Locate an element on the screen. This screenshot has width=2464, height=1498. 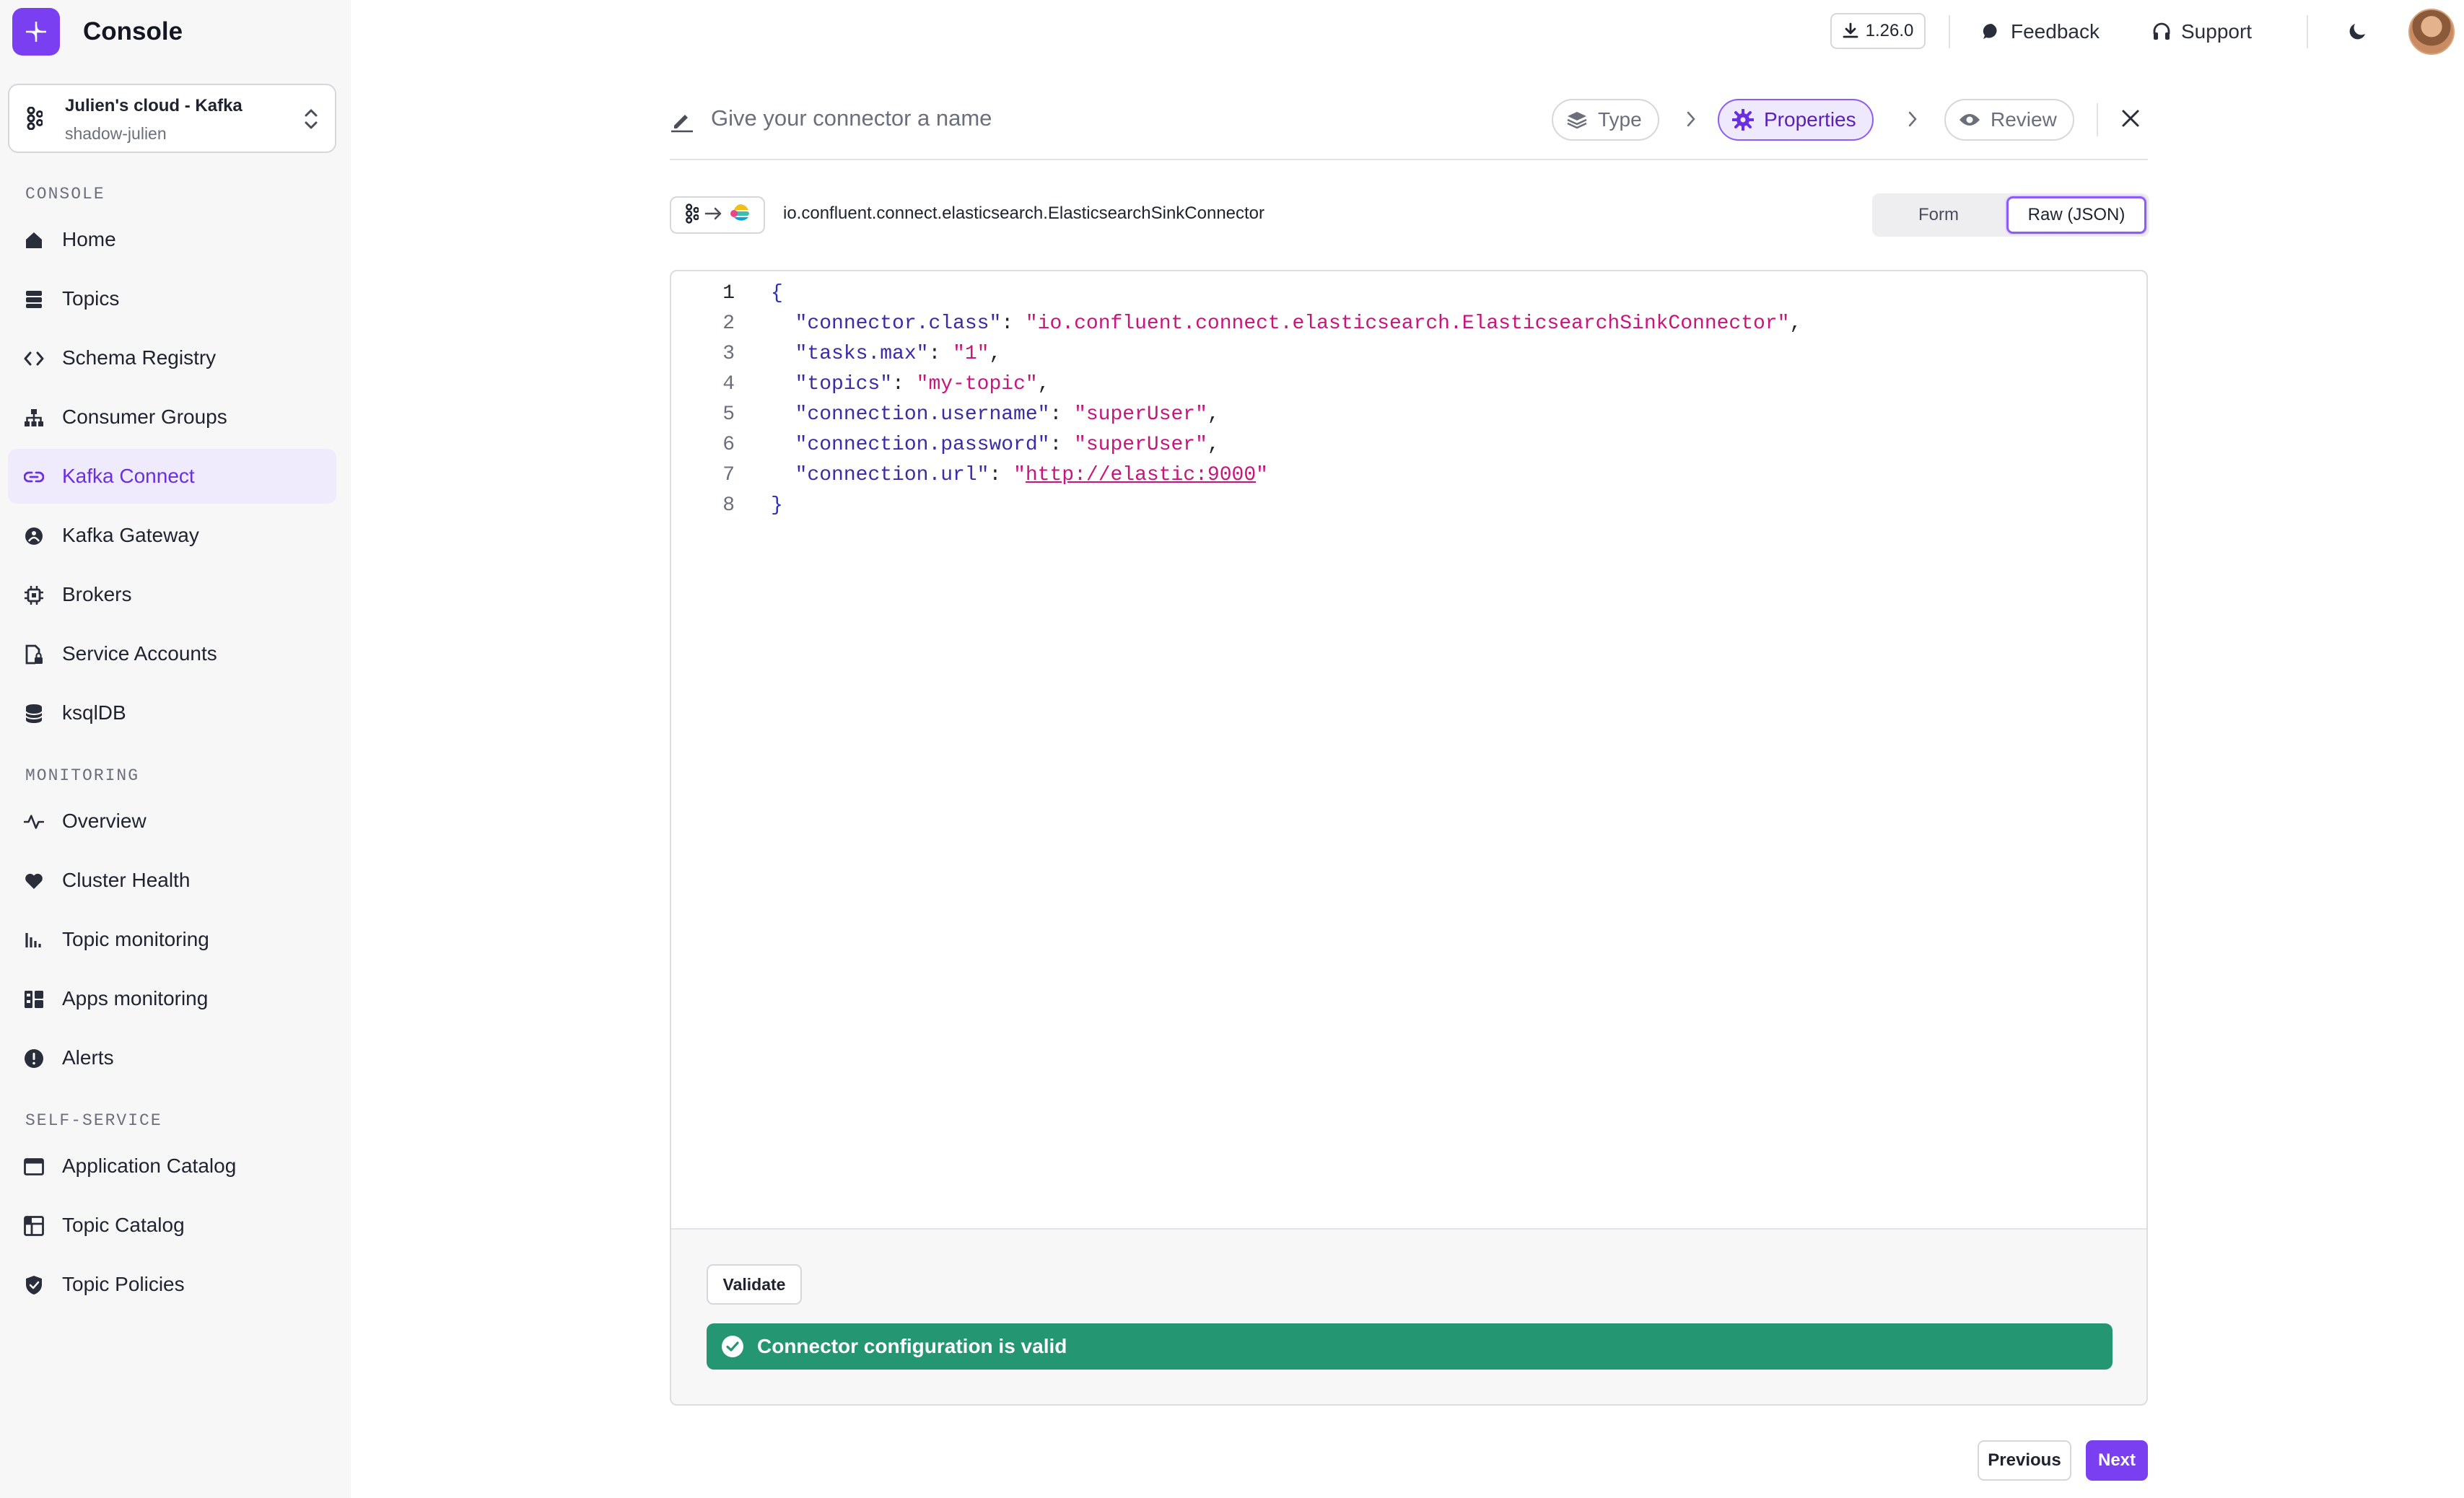
check-circle-icon is located at coordinates (732, 1346).